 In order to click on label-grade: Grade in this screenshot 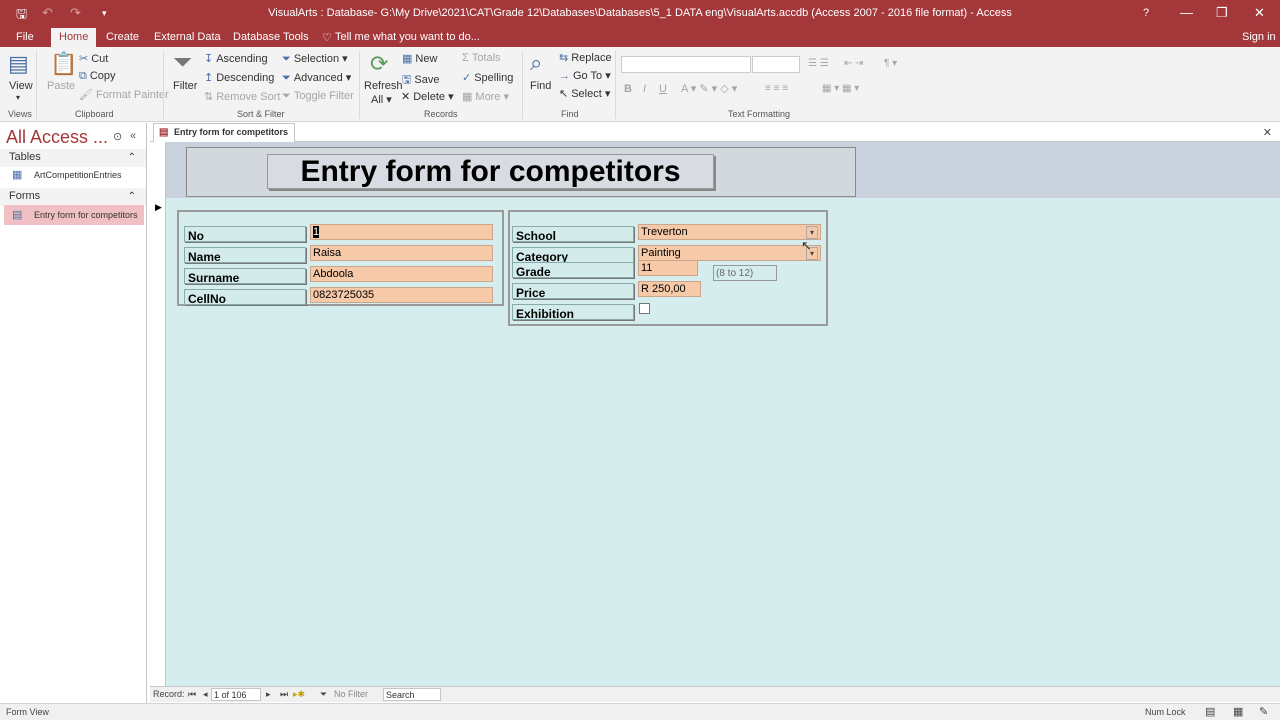, I will do `click(573, 270)`.